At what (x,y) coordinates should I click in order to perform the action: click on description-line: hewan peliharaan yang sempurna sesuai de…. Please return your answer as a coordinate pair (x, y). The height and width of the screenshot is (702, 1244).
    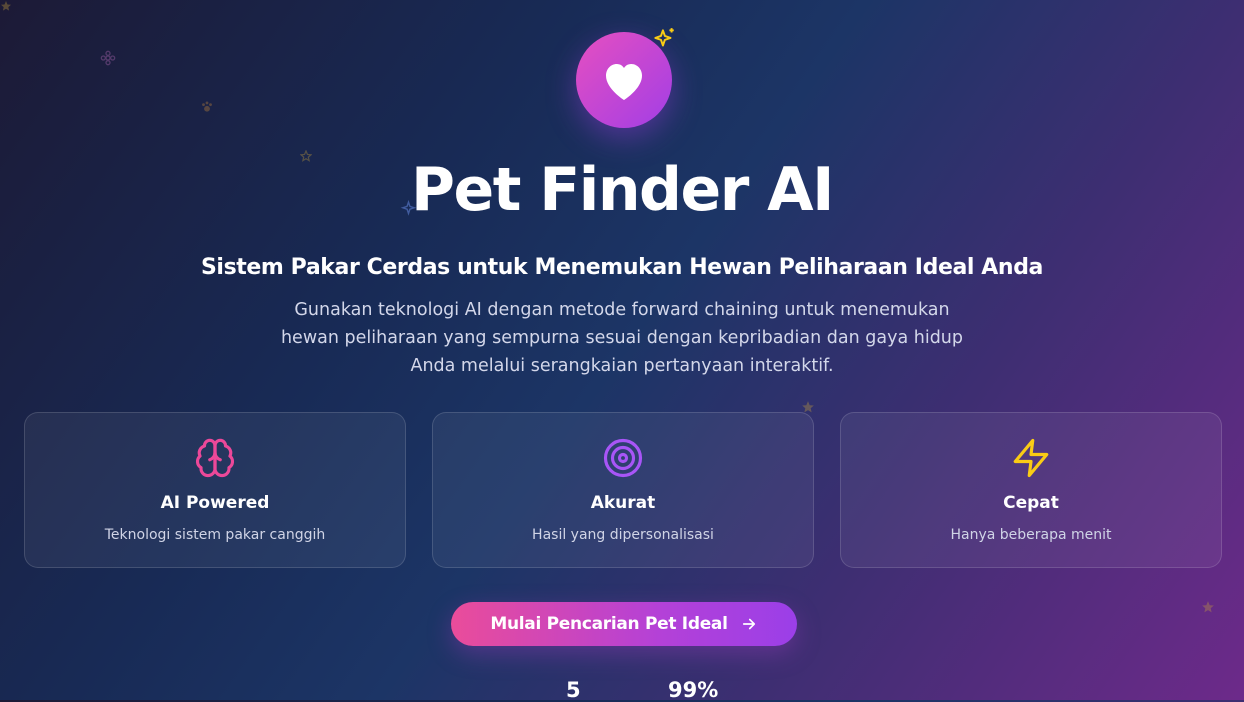
    Looking at the image, I should click on (622, 338).